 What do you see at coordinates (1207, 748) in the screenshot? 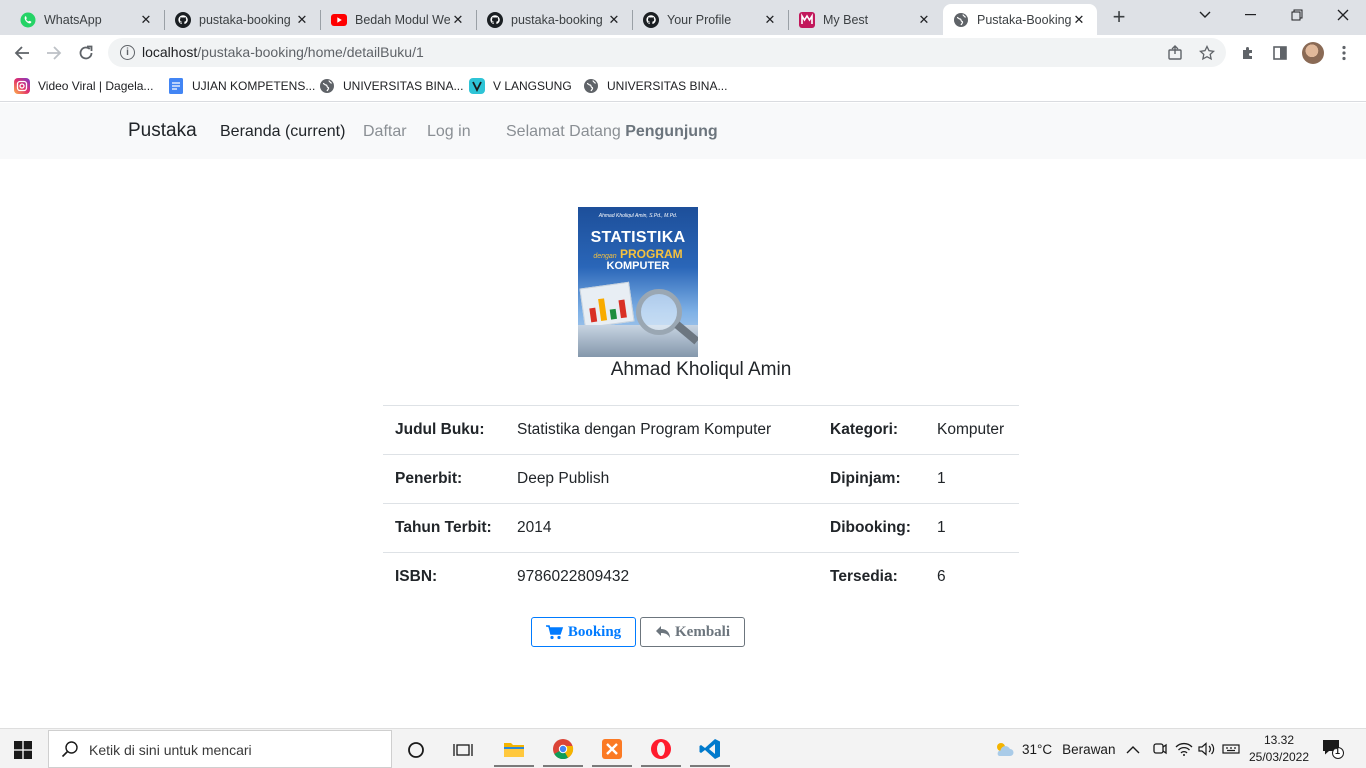
I see `volume-icon` at bounding box center [1207, 748].